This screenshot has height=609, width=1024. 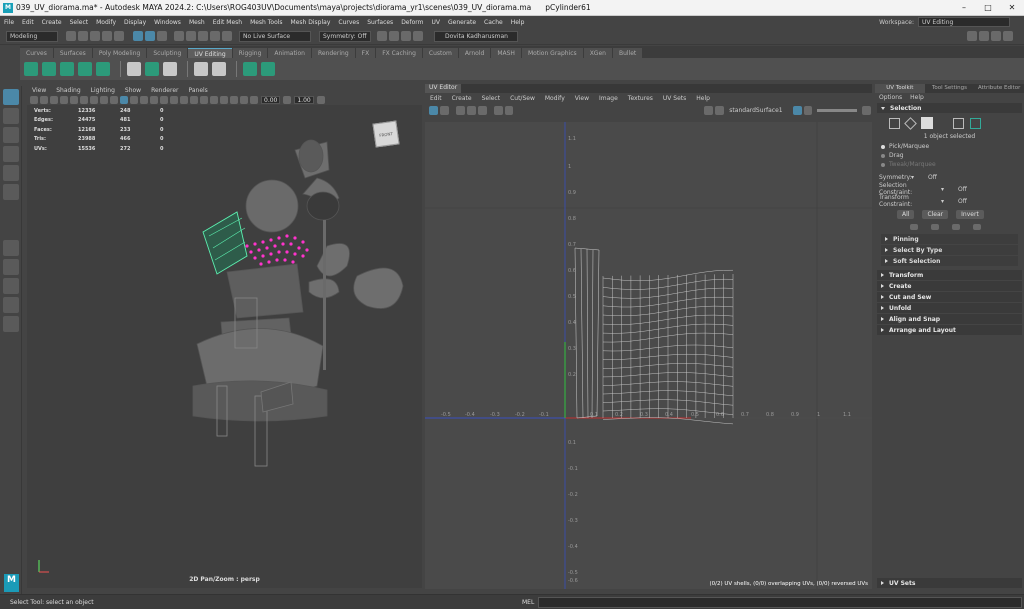 What do you see at coordinates (333, 53) in the screenshot?
I see `shelf-tab-rendering: Rendering` at bounding box center [333, 53].